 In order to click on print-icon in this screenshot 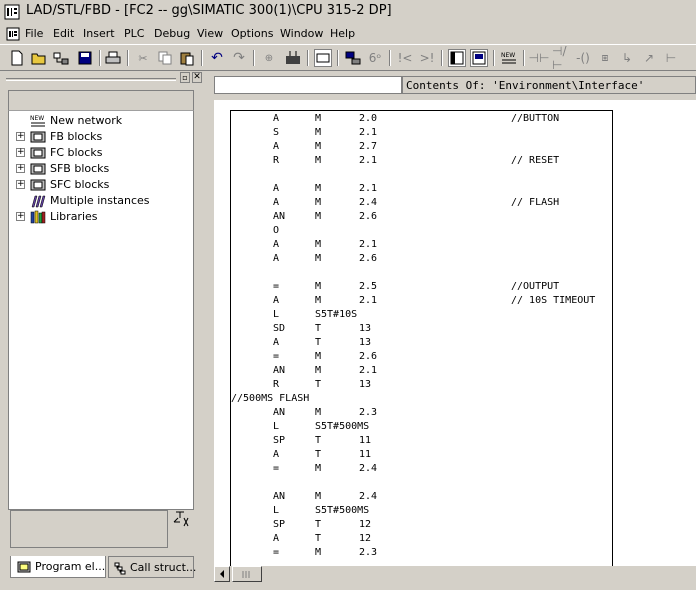, I will do `click(113, 58)`.